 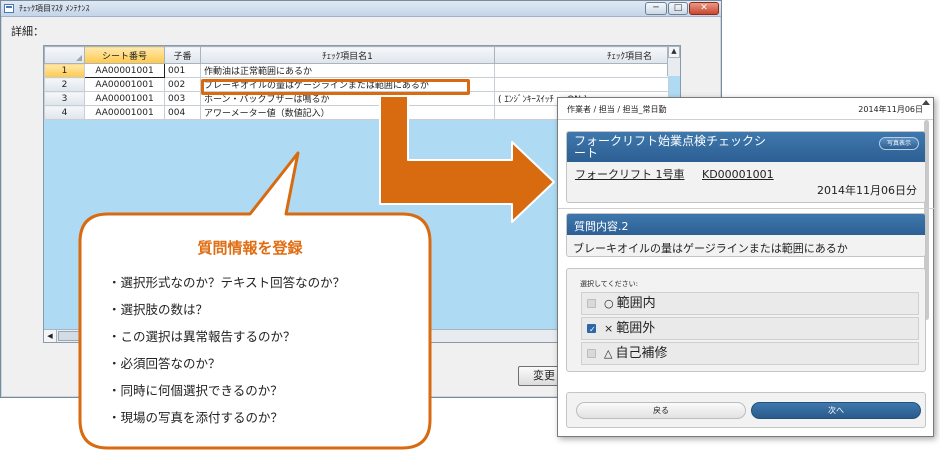 I want to click on list-item: ・必須回答なのか？, so click(x=164, y=363).